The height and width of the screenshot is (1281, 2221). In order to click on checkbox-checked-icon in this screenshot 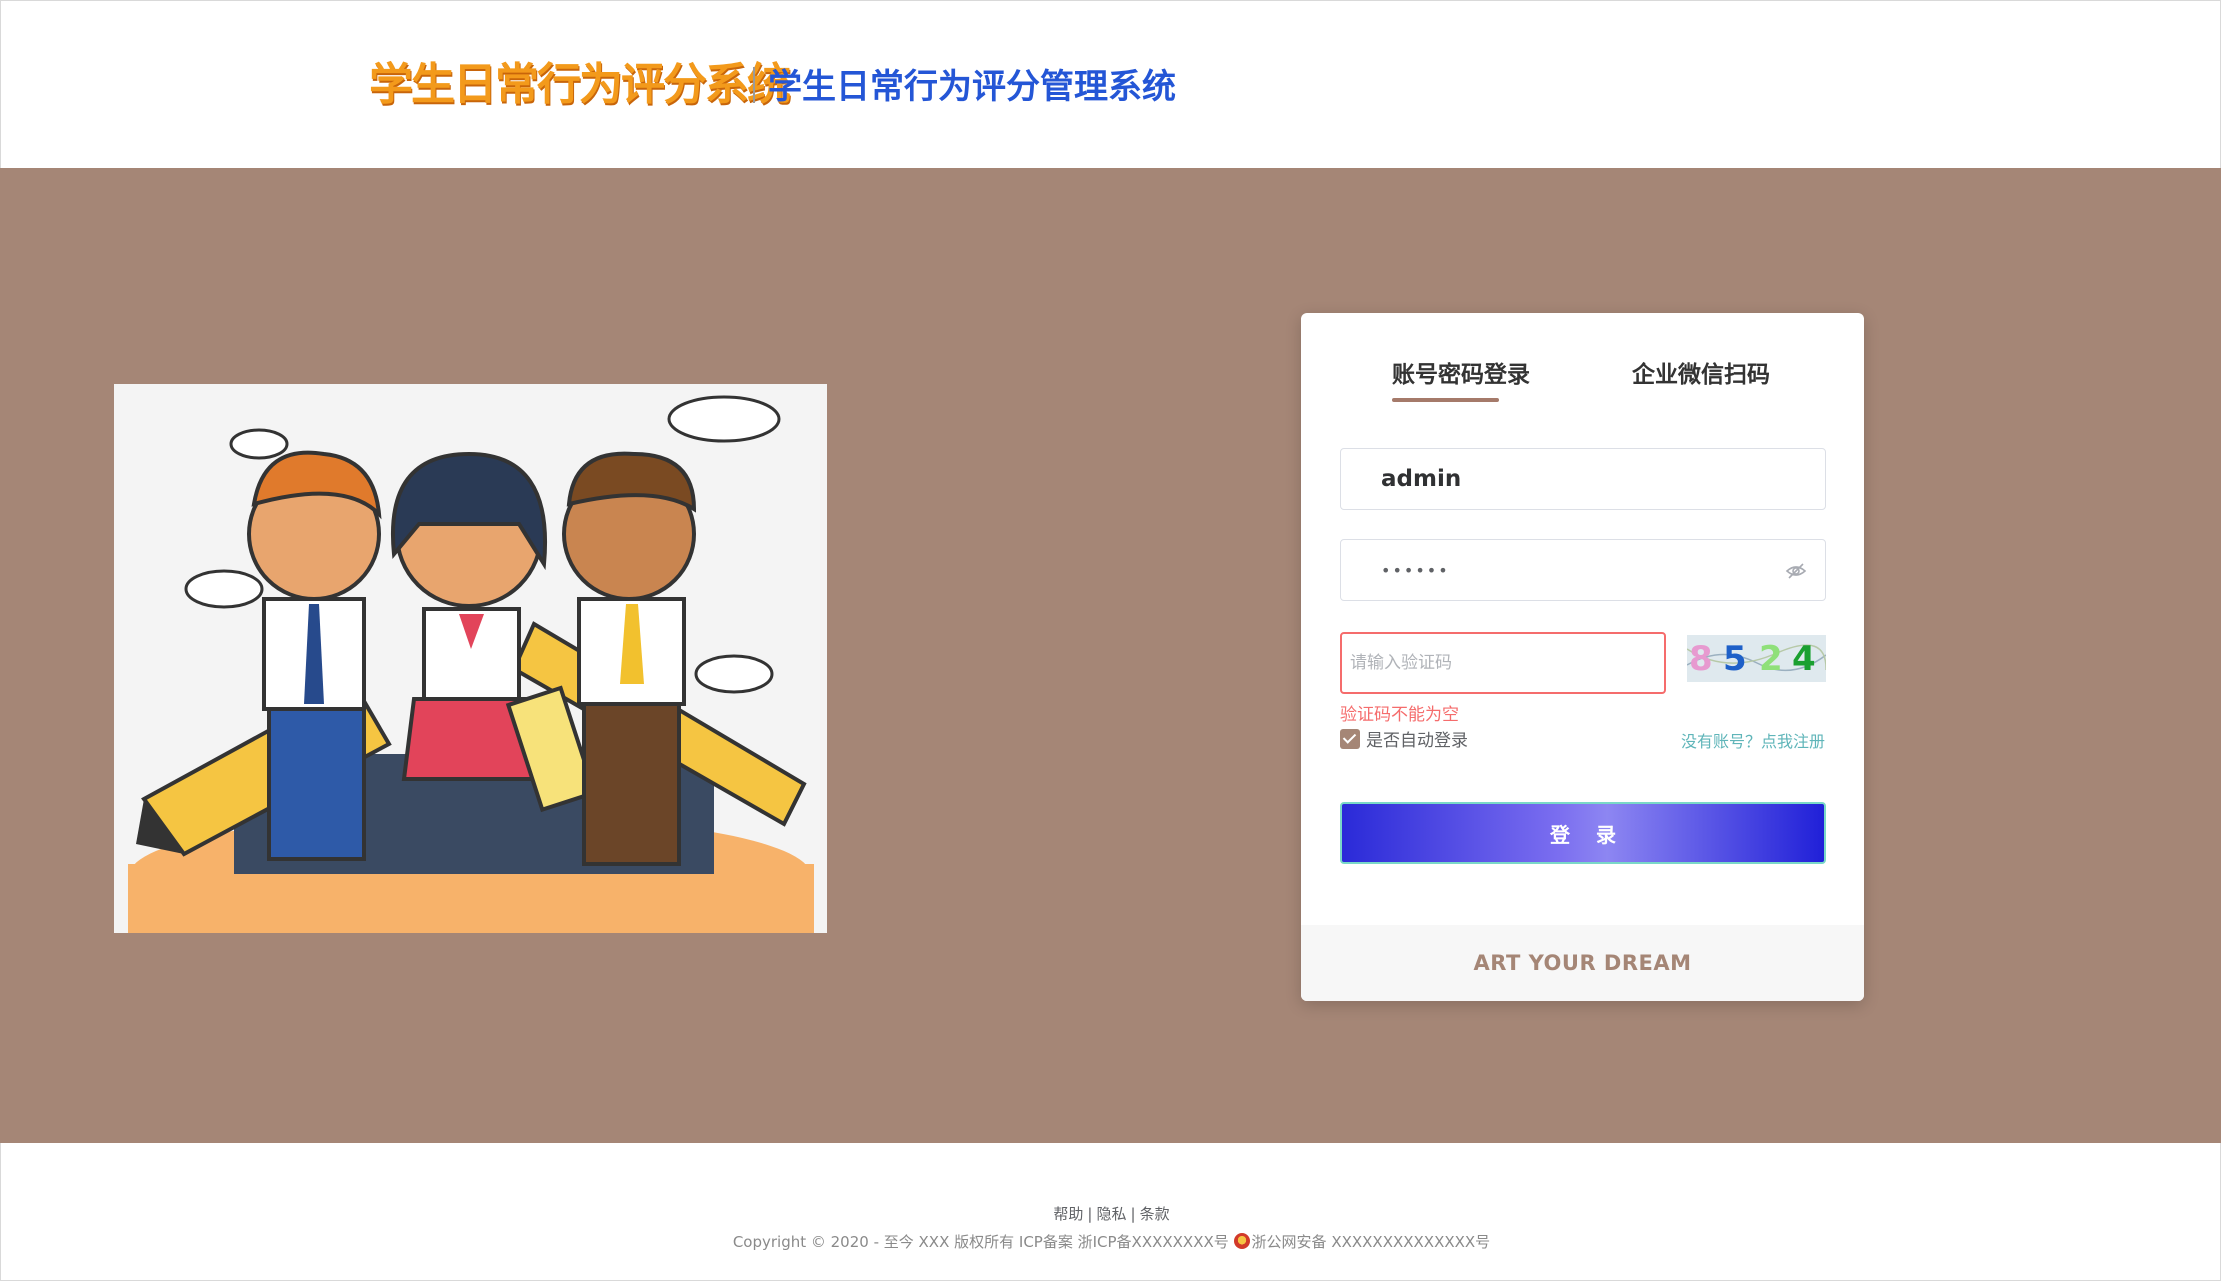, I will do `click(1350, 738)`.